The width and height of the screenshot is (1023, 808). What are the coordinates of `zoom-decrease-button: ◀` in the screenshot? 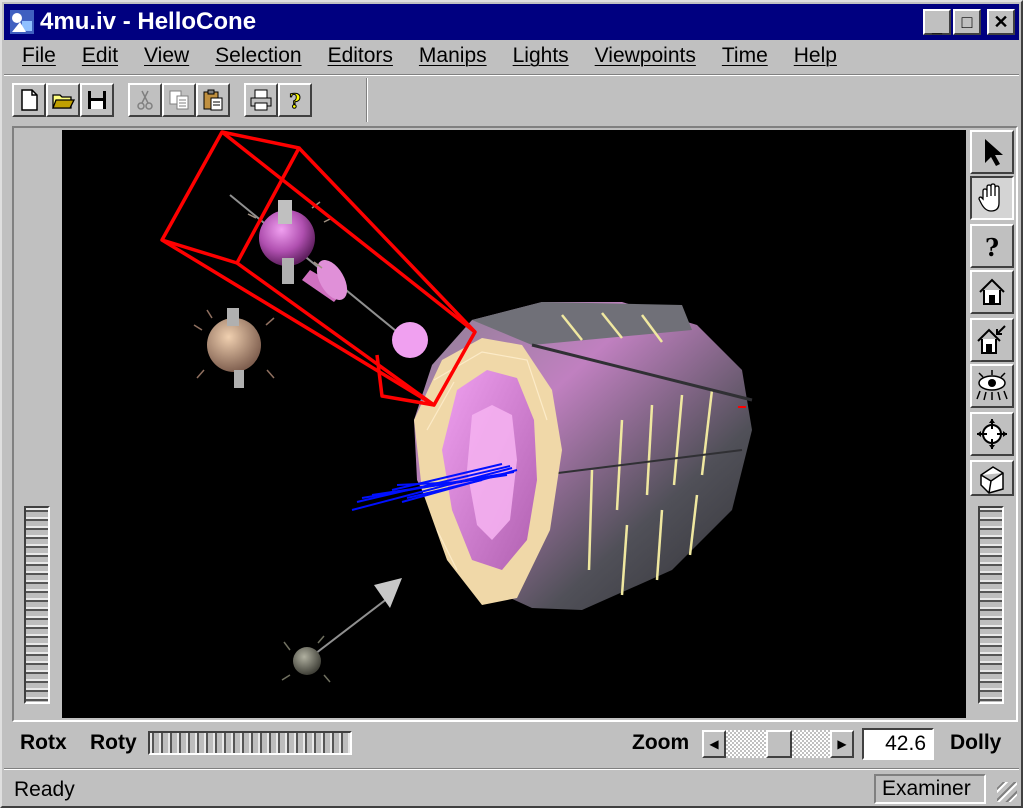 It's located at (714, 744).